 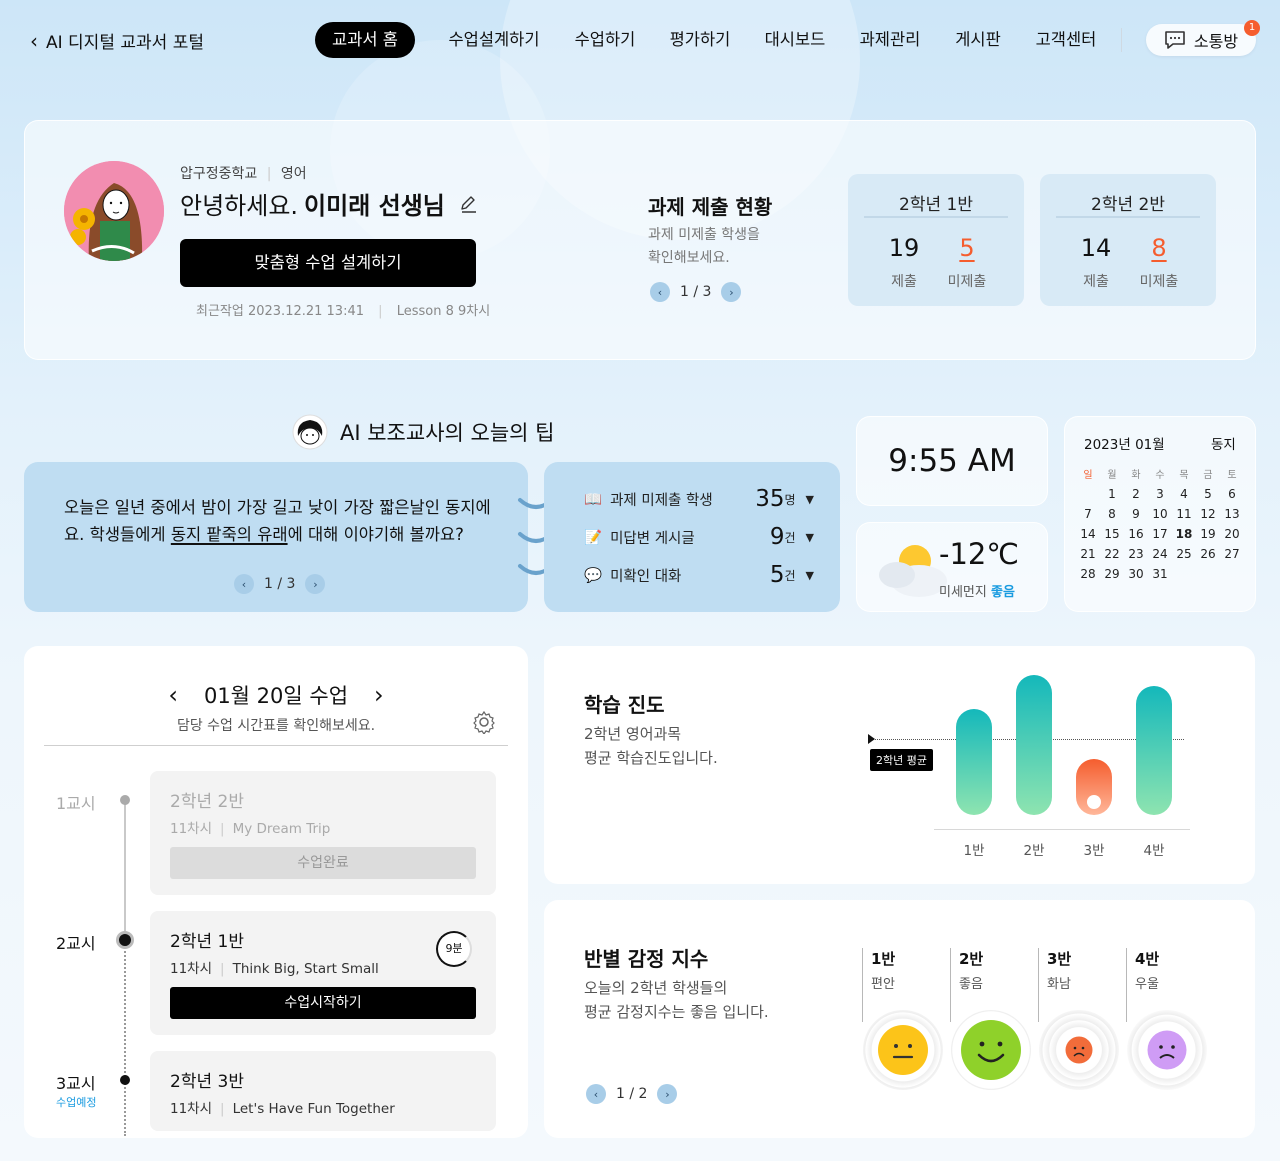 What do you see at coordinates (365, 40) in the screenshot?
I see `nav-item-textbook-home: 교과서 홈` at bounding box center [365, 40].